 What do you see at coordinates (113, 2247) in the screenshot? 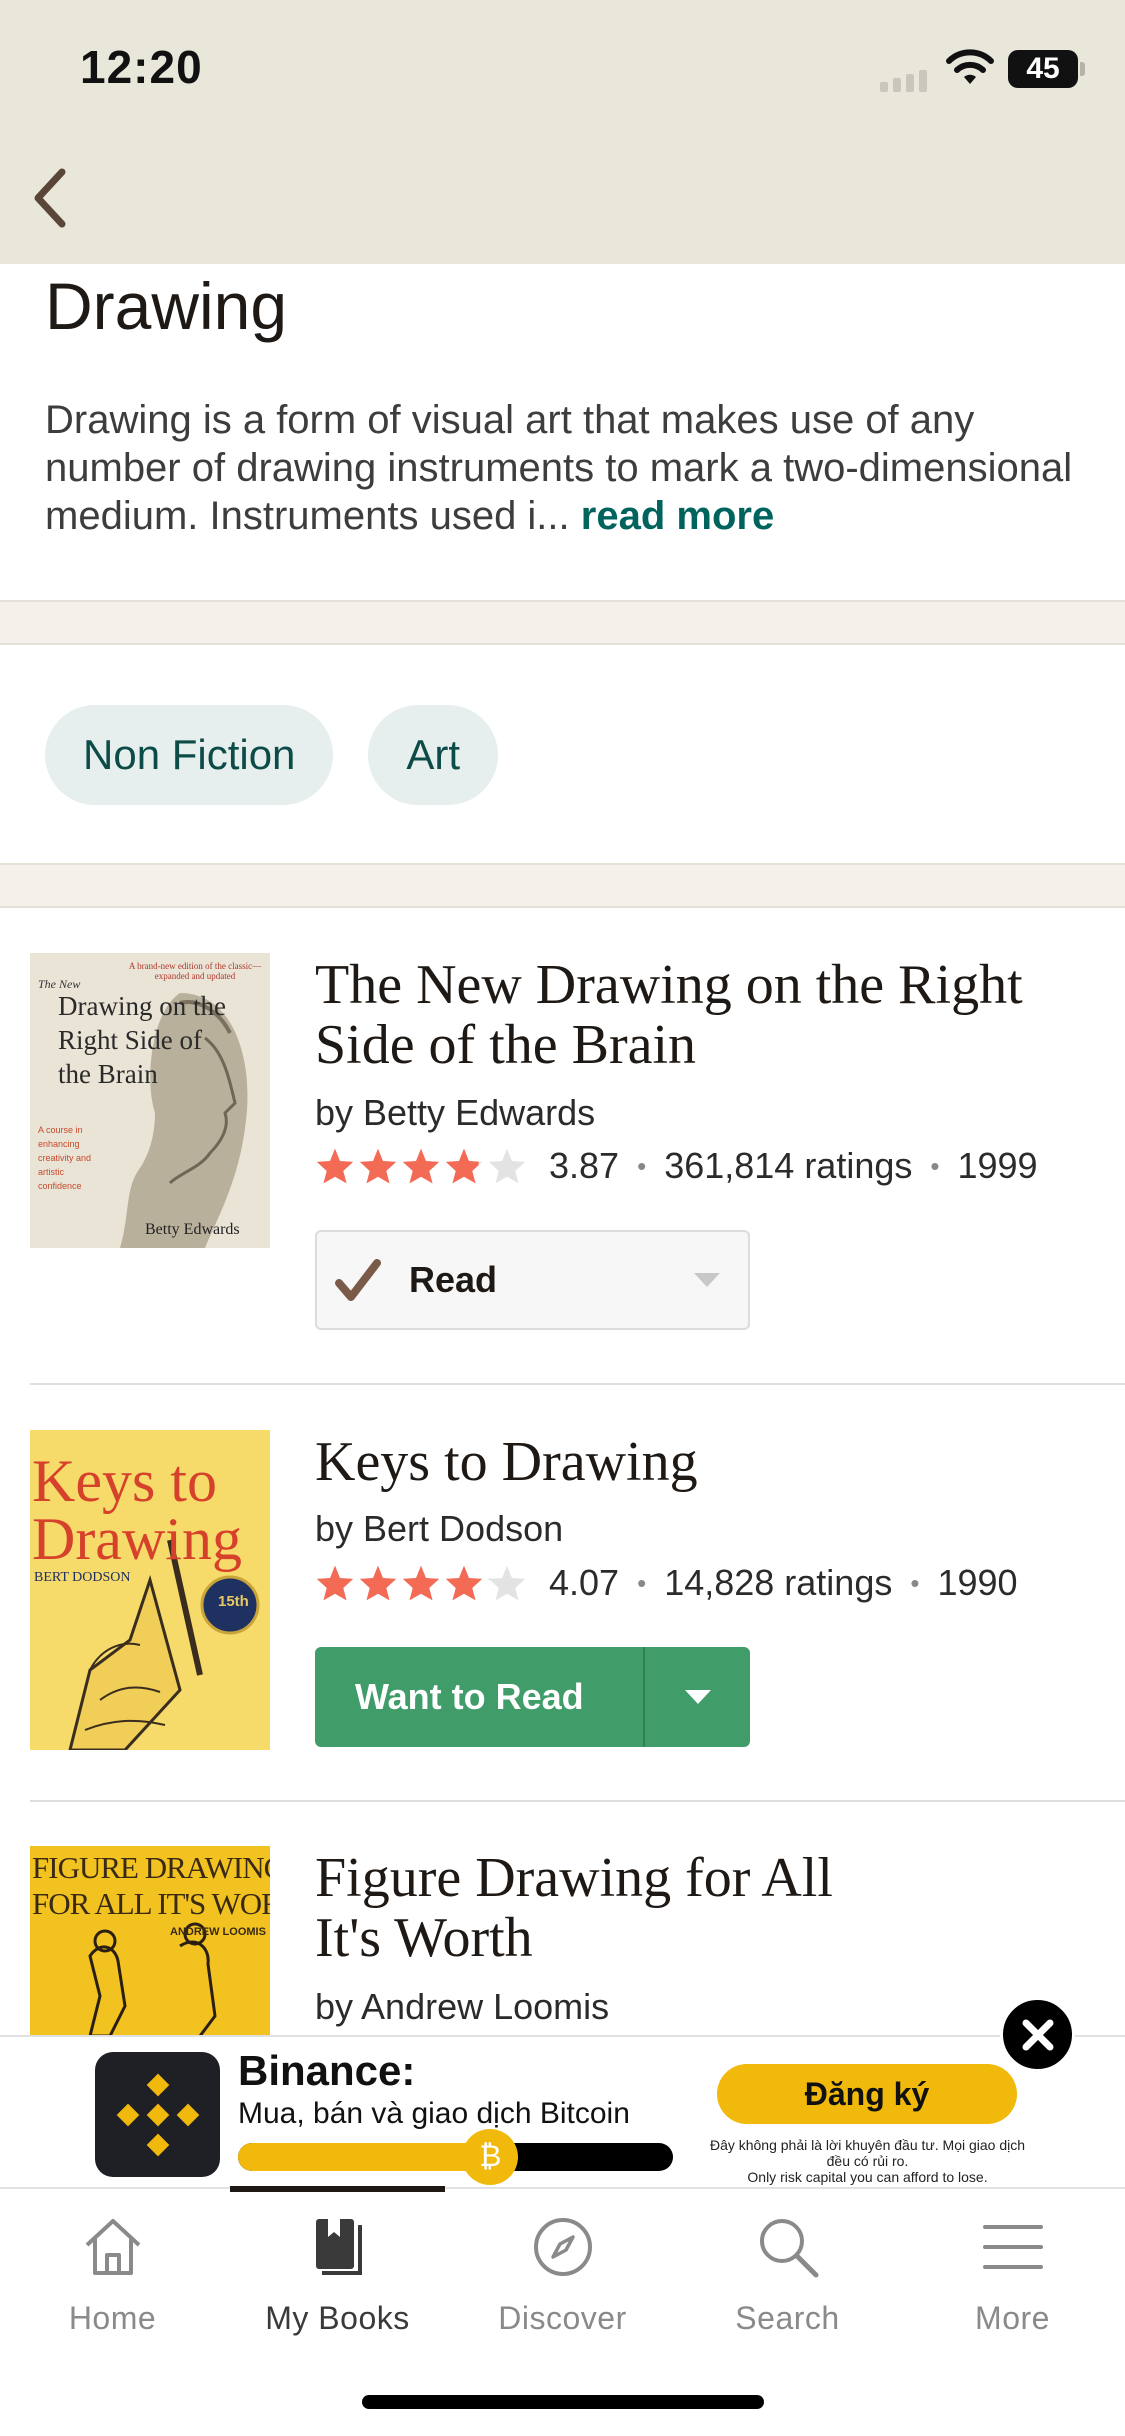
I see `home-icon` at bounding box center [113, 2247].